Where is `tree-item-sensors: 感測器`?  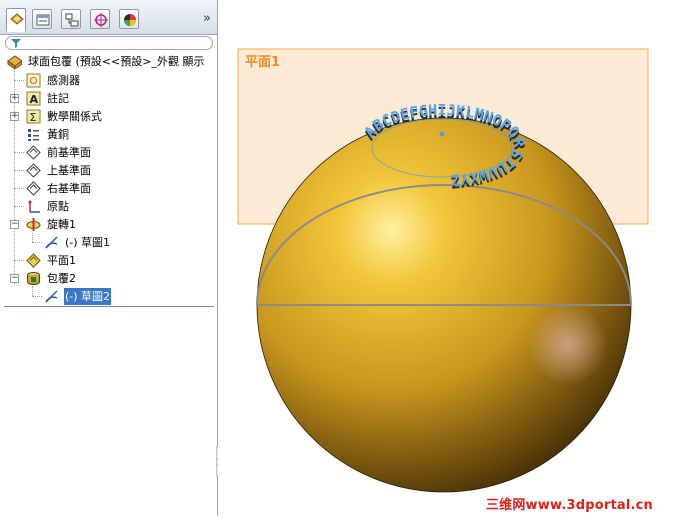 tree-item-sensors: 感測器 is located at coordinates (107, 80).